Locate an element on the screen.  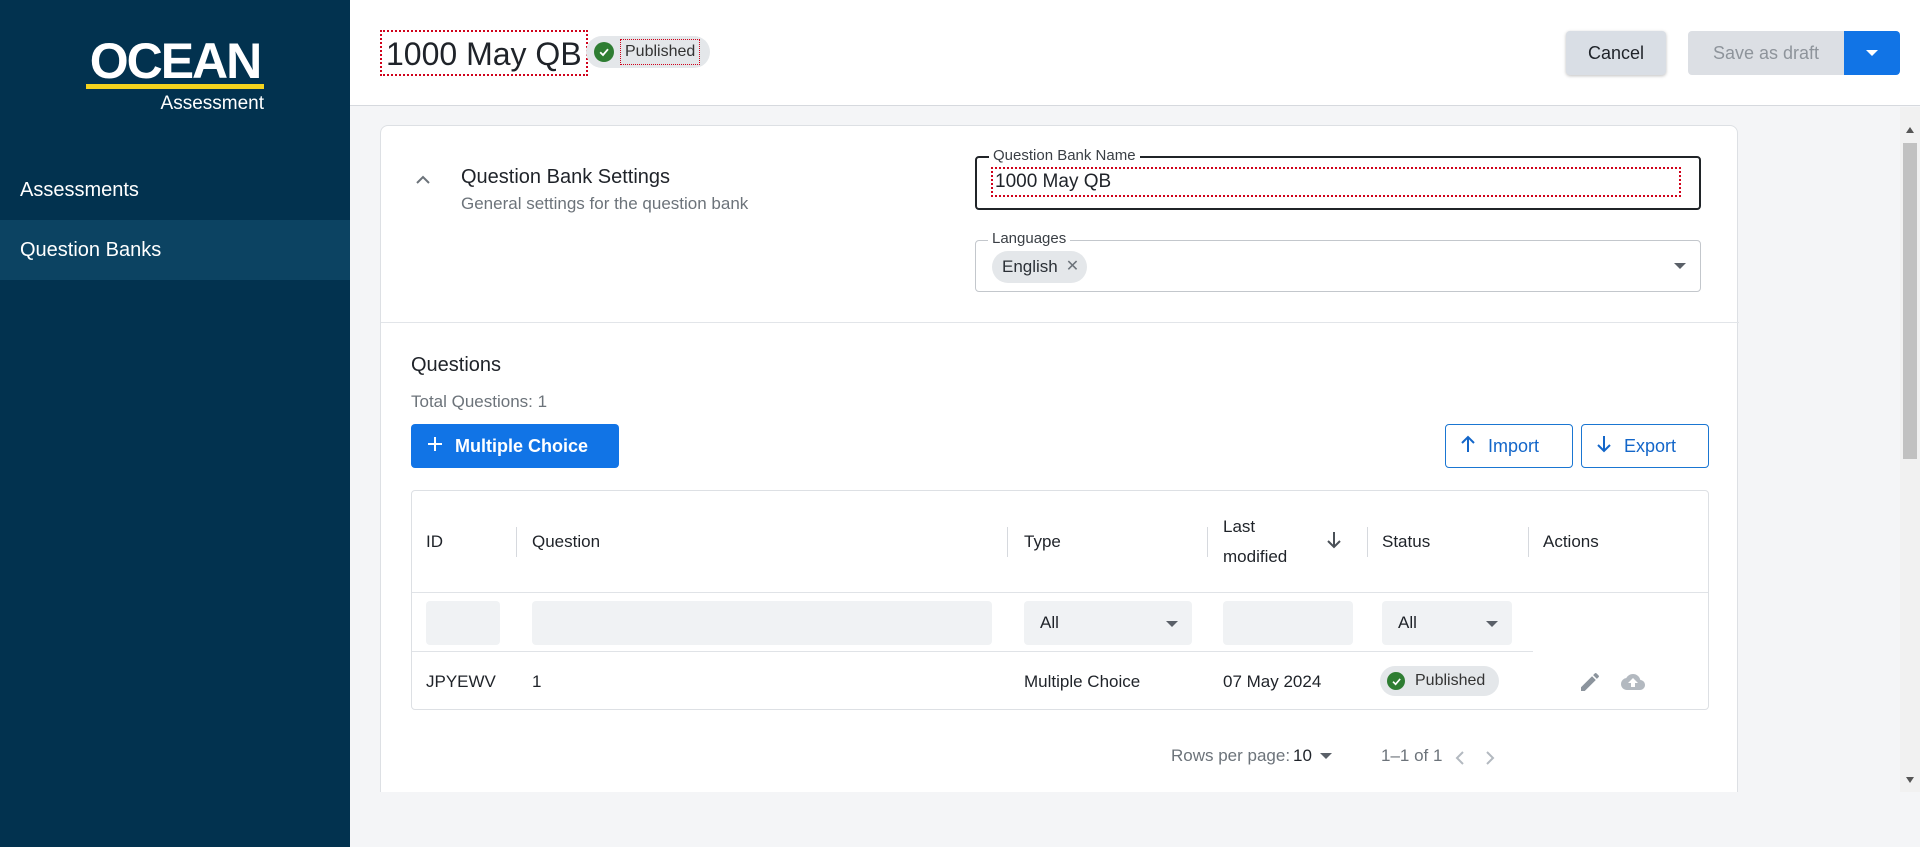
cell-last-modified: 07 May 2024 is located at coordinates (1272, 681).